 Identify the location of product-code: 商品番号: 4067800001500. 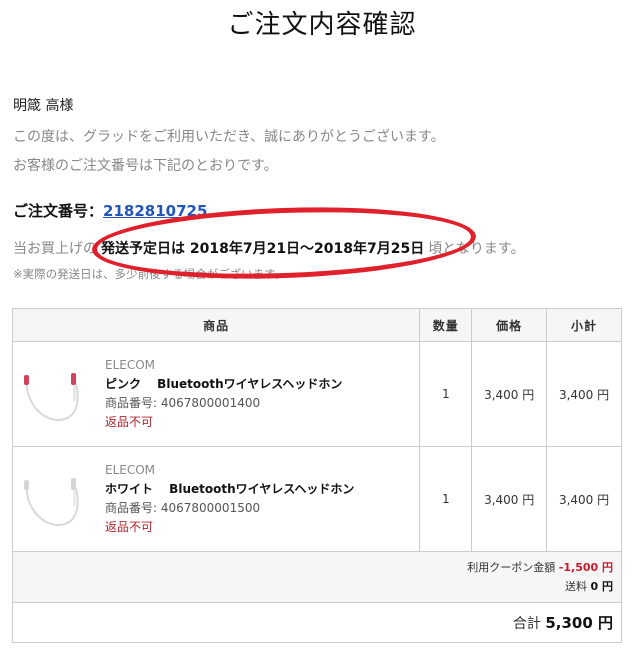
(183, 508).